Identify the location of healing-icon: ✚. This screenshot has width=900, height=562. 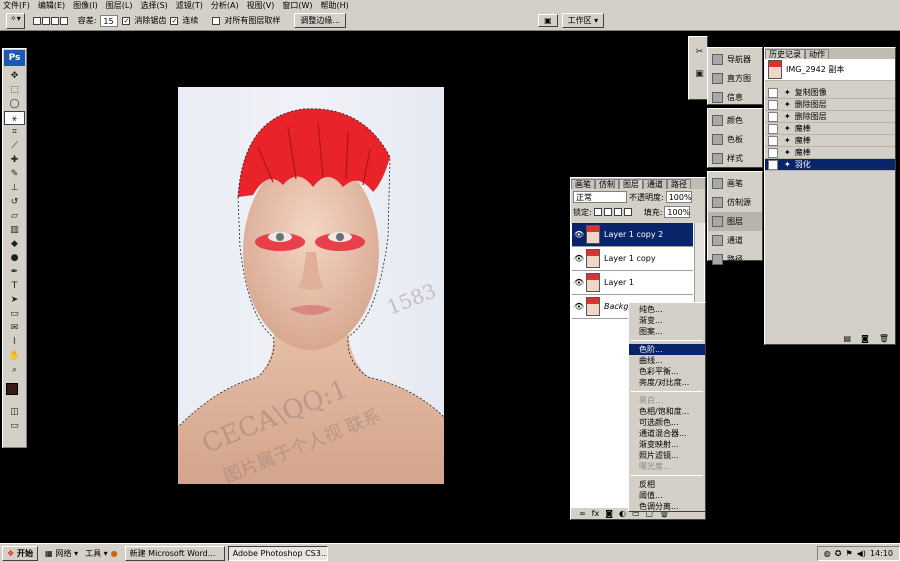
(14, 160).